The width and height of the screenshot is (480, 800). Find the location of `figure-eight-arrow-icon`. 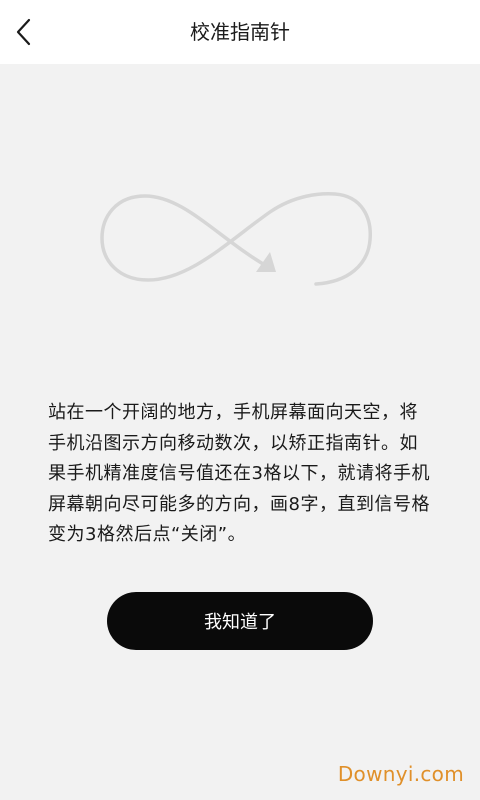

figure-eight-arrow-icon is located at coordinates (236, 239).